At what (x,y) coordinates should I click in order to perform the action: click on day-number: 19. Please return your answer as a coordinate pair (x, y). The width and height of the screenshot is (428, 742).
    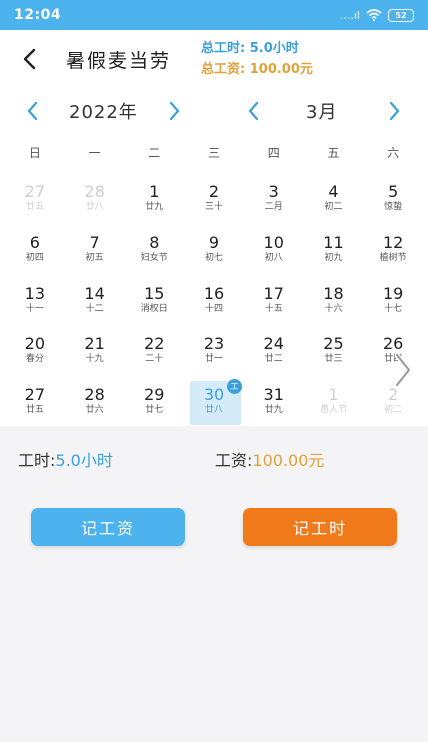
    Looking at the image, I should click on (393, 293).